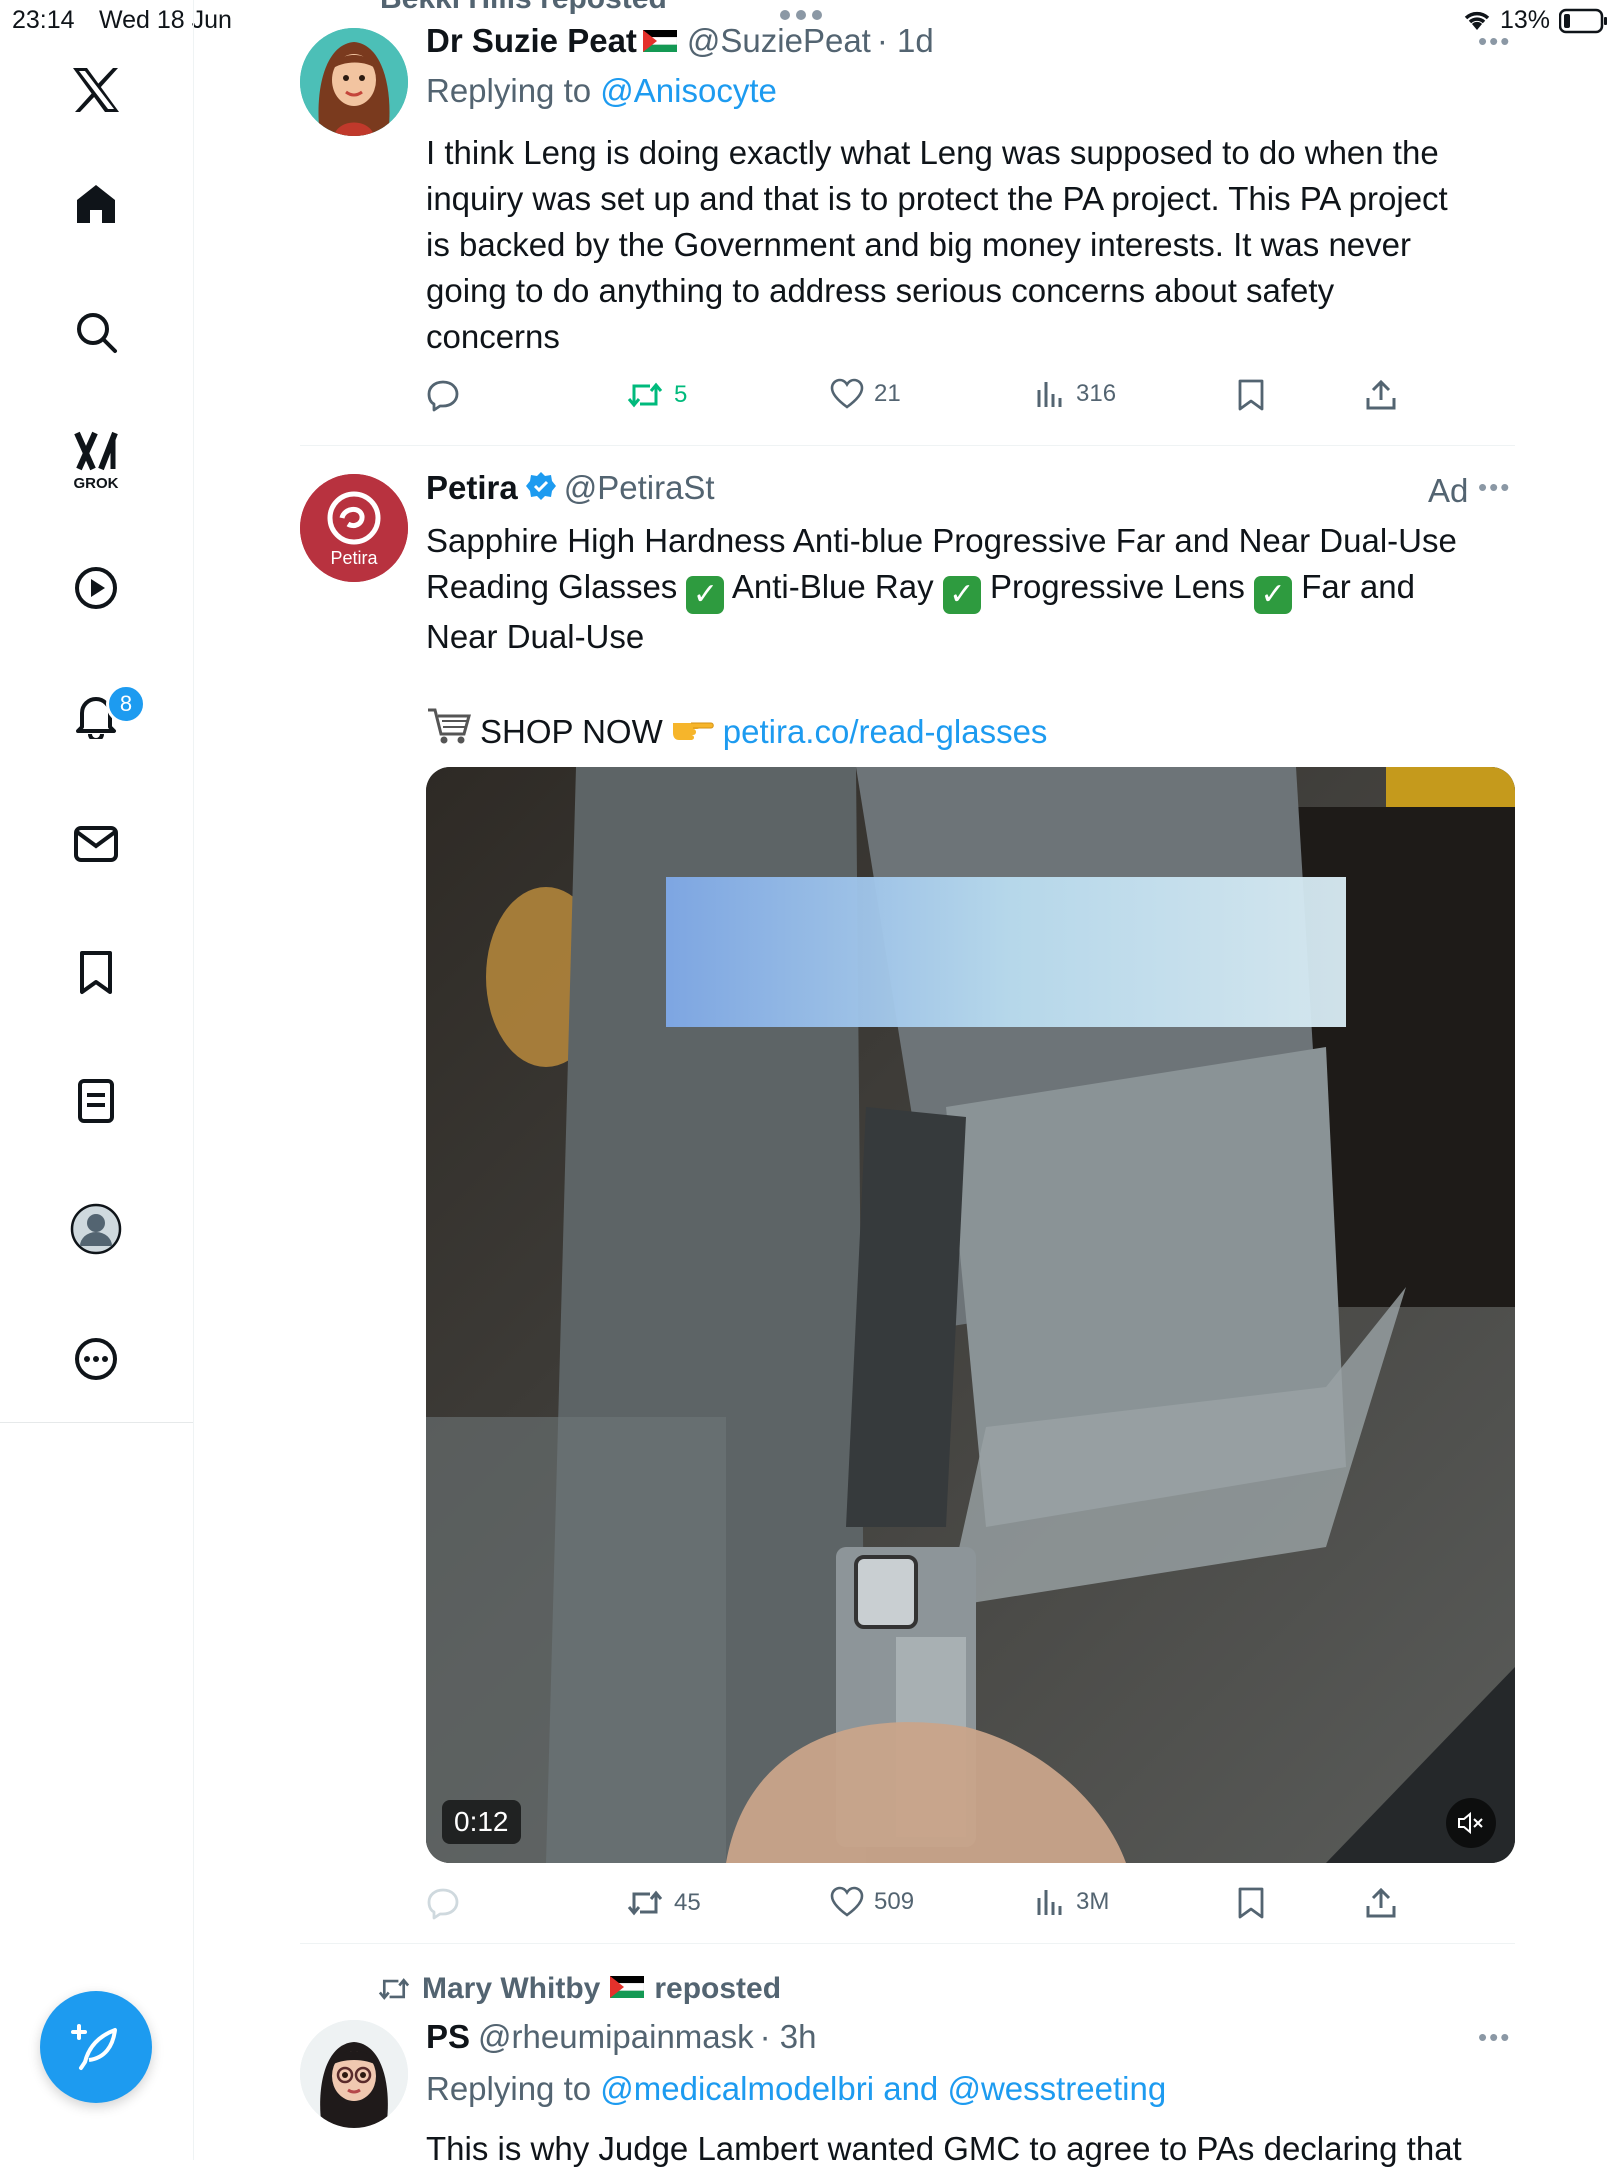 This screenshot has height=2172, width=1620. I want to click on sidebar-divider, so click(96, 1422).